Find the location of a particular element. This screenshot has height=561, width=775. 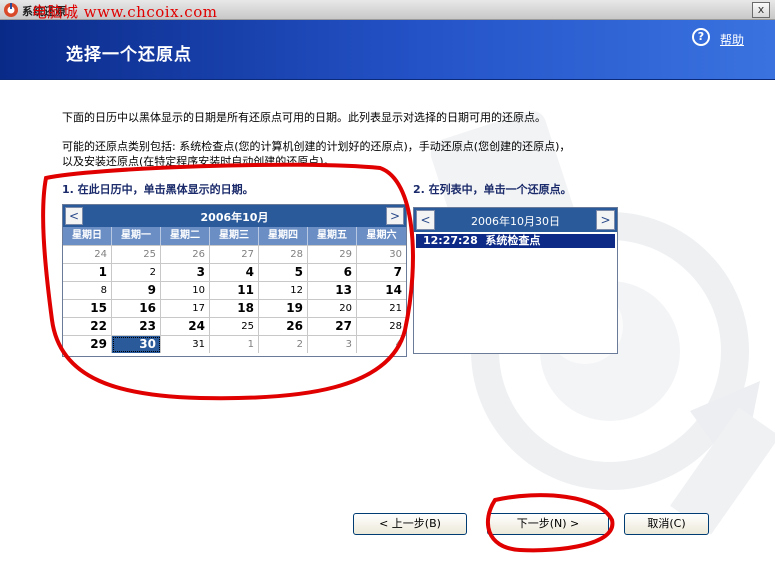

restore-point-list: 2006年10月30日 < > 12:27:28 系统检查点 is located at coordinates (515, 280).